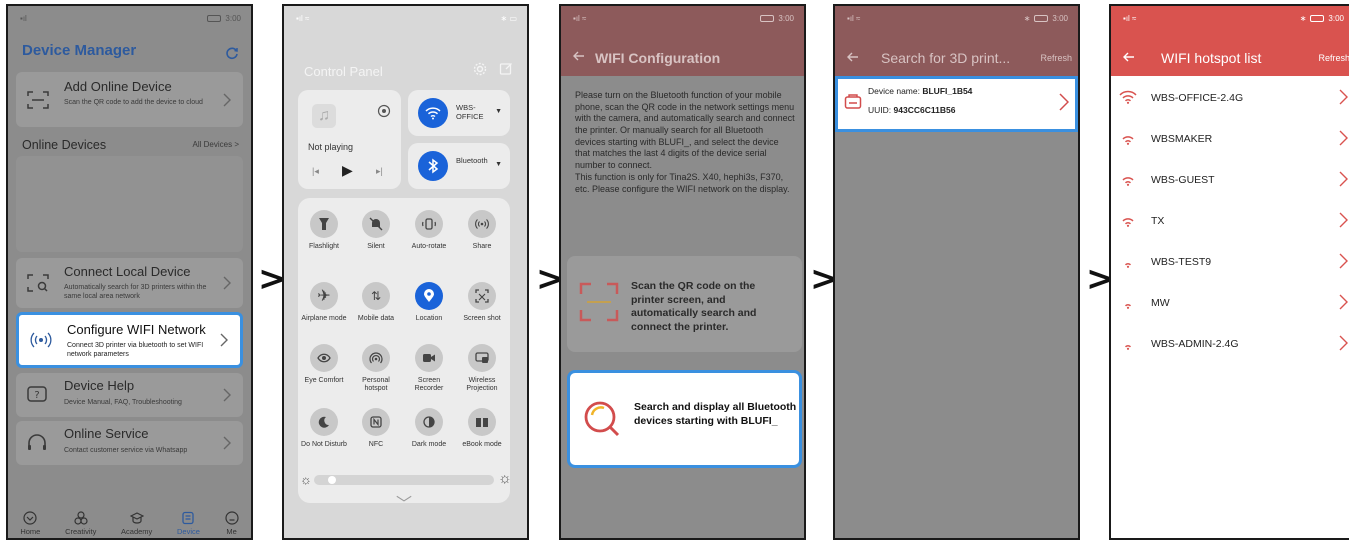 This screenshot has height=540, width=1349. What do you see at coordinates (894, 91) in the screenshot?
I see `device-name-label: Device name:` at bounding box center [894, 91].